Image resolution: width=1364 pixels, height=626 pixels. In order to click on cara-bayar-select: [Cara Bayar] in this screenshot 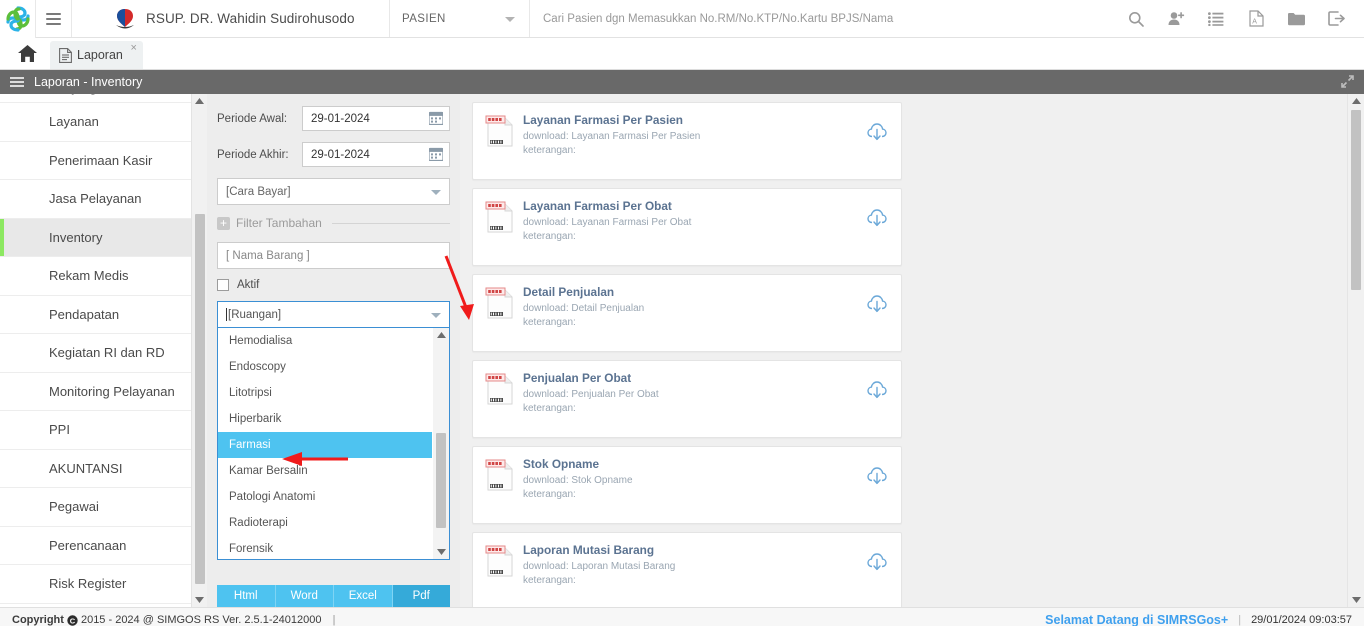, I will do `click(333, 191)`.